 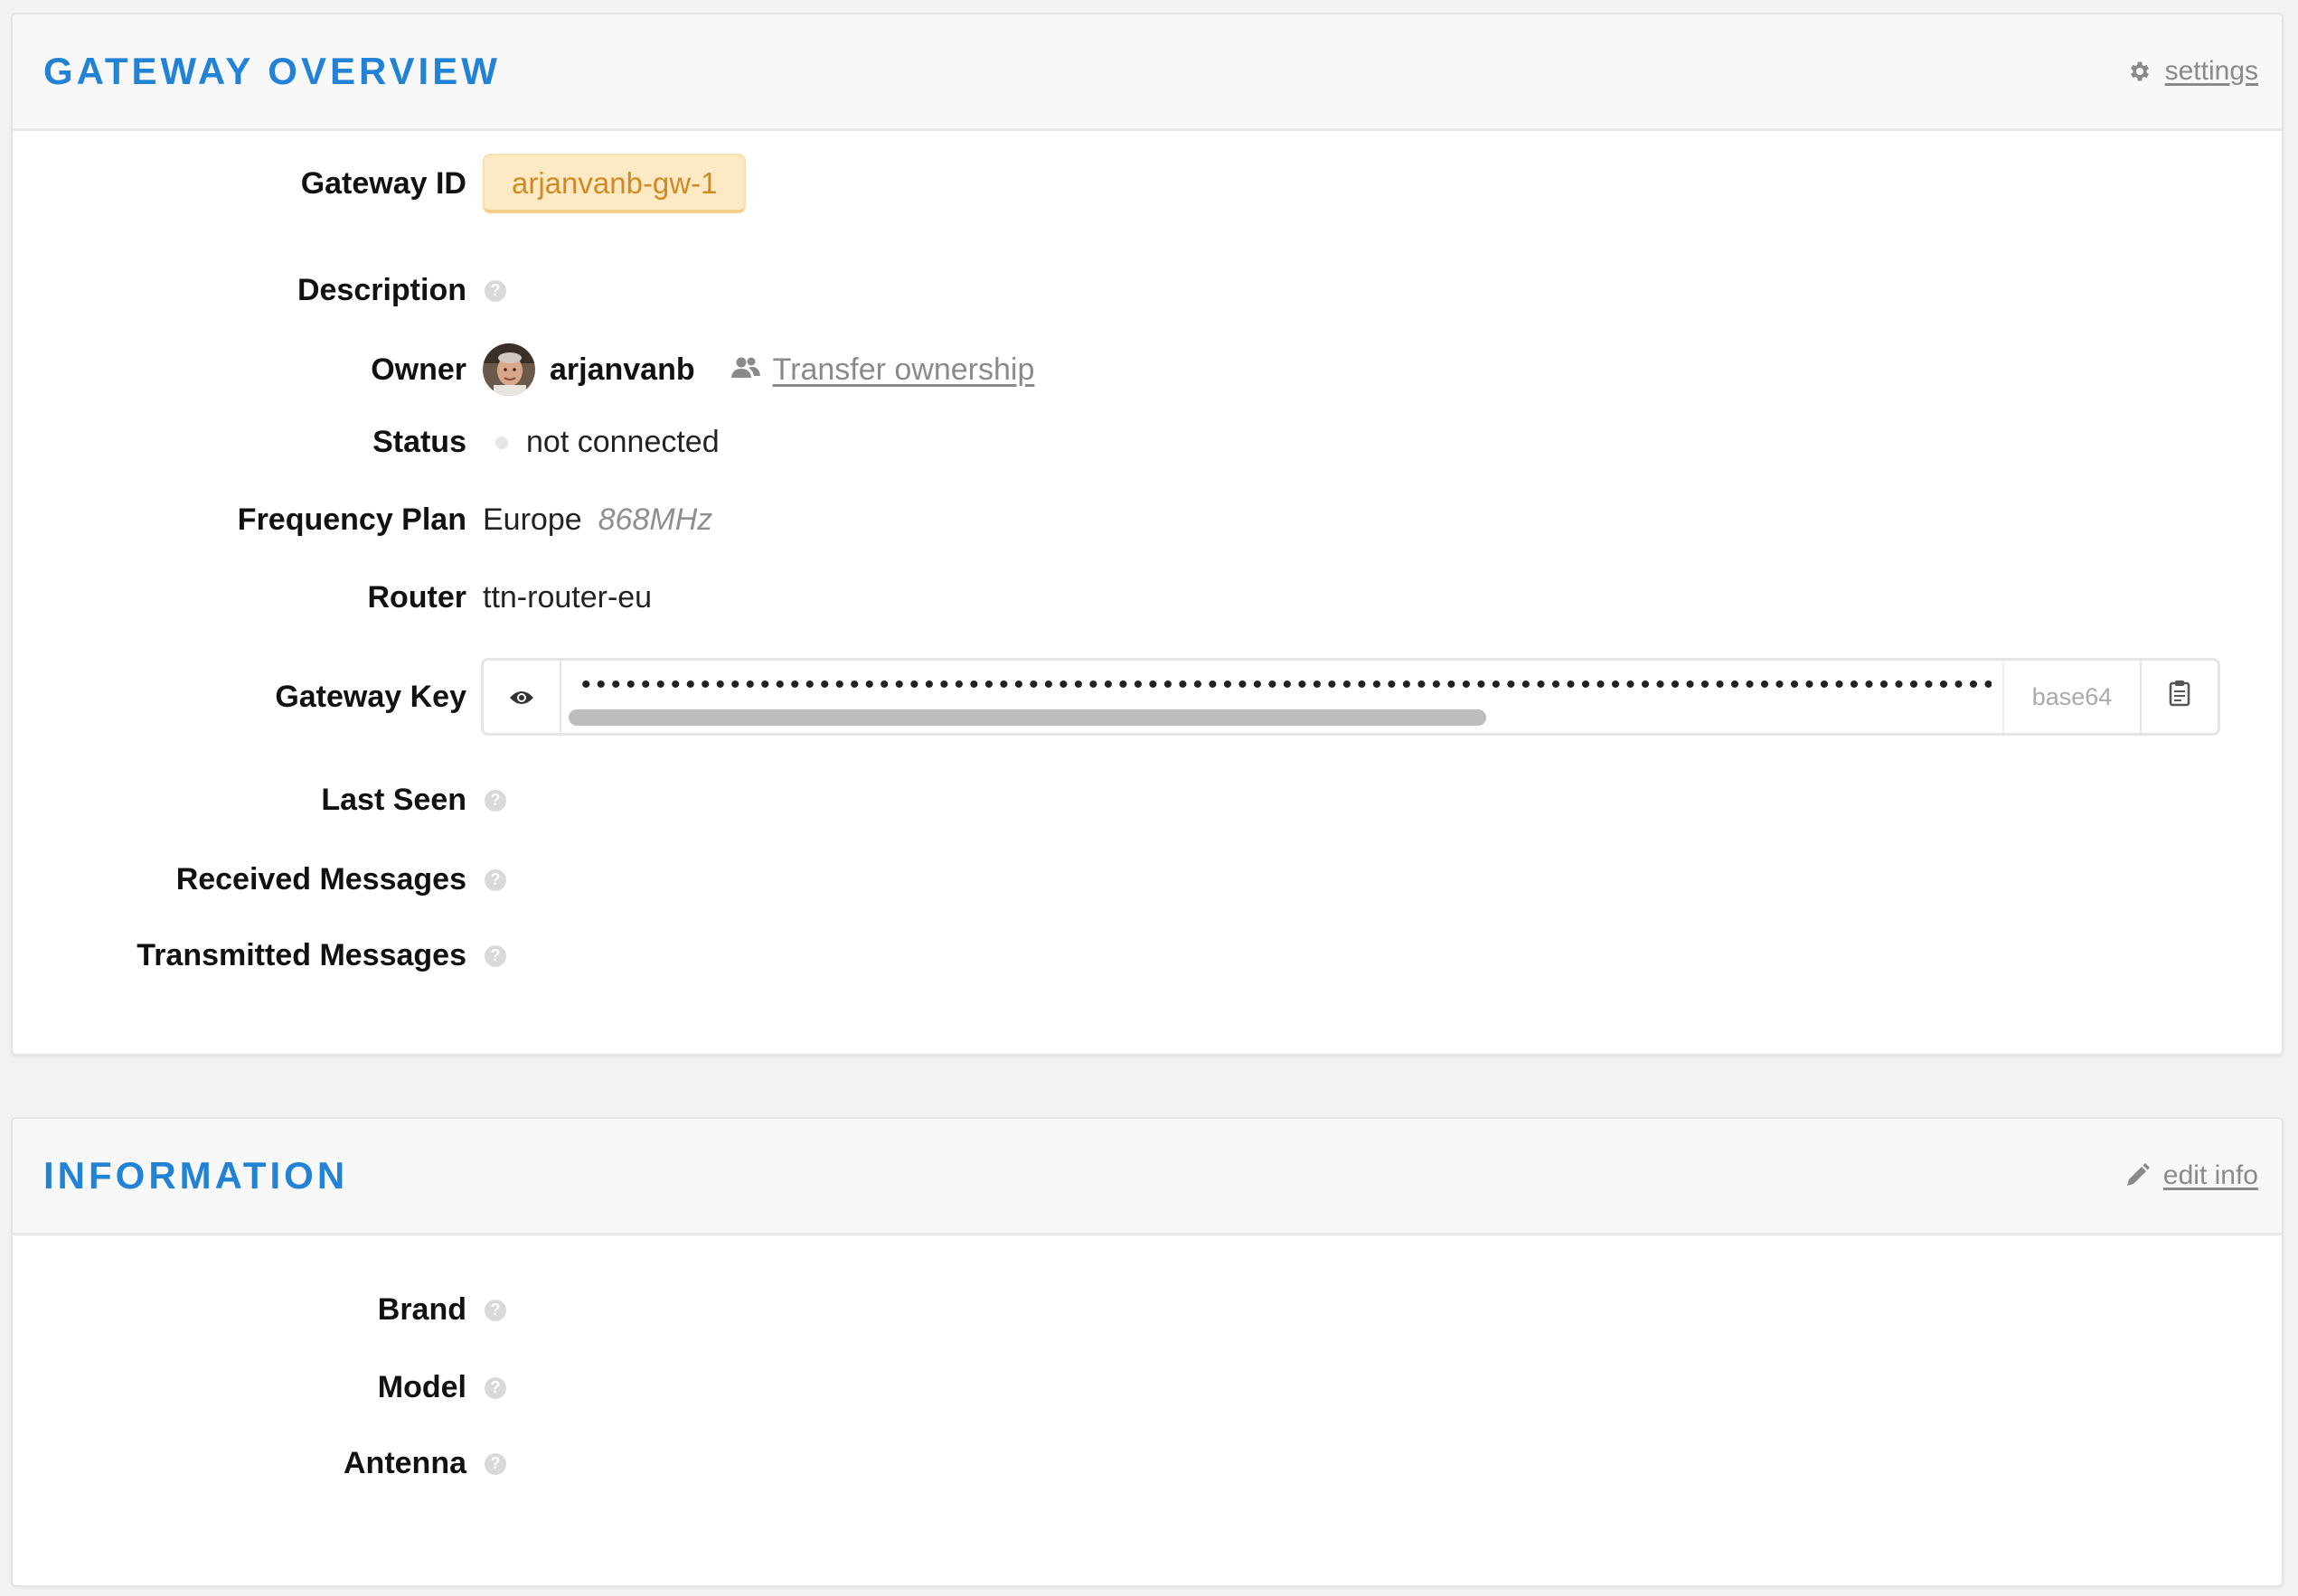 What do you see at coordinates (623, 442) in the screenshot?
I see `status-value: not connected` at bounding box center [623, 442].